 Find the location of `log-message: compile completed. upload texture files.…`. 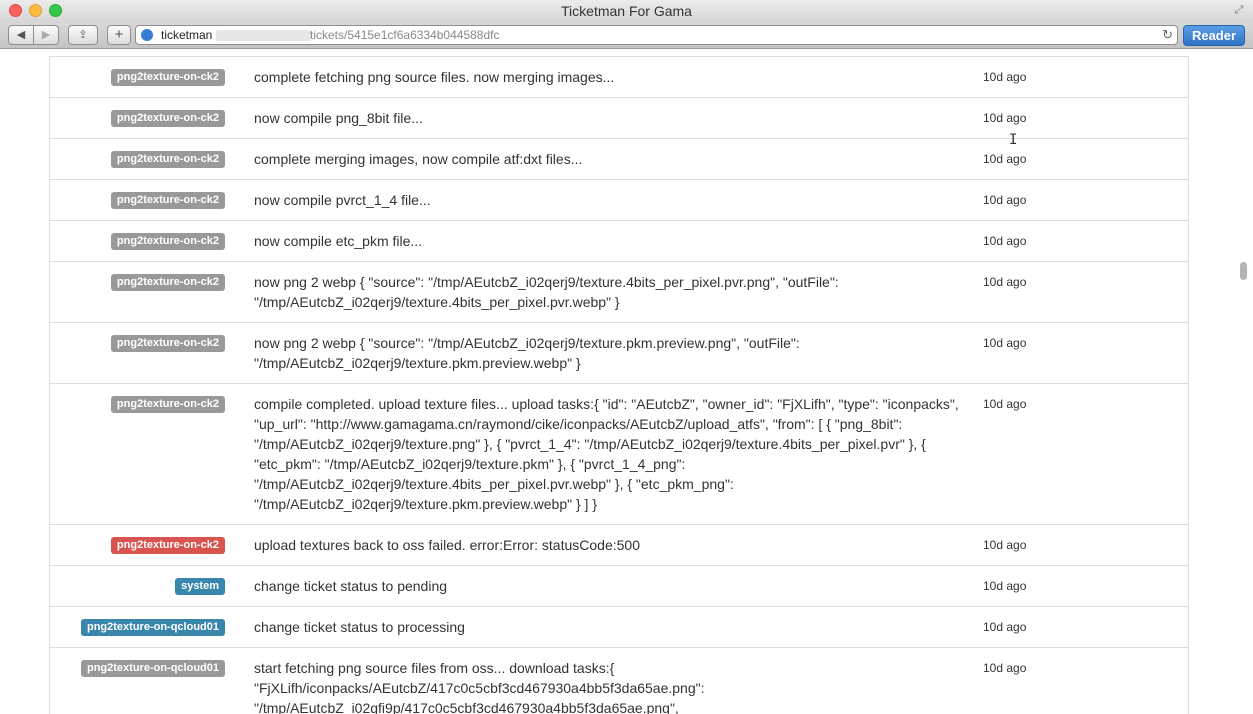

log-message: compile completed. upload texture files.… is located at coordinates (606, 454).